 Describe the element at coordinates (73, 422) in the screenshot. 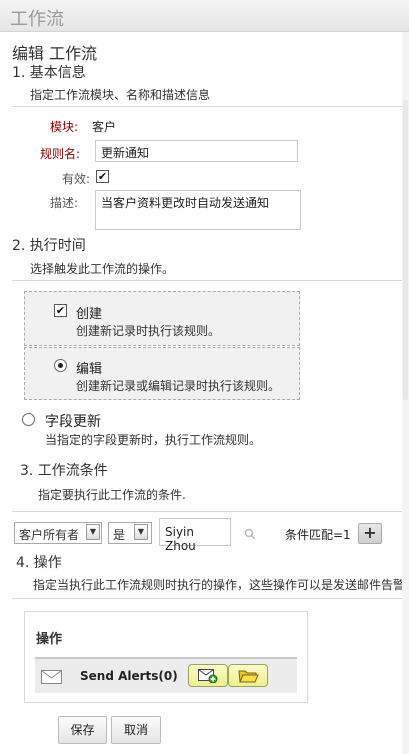

I see `field-update-label: 字段更新` at that location.